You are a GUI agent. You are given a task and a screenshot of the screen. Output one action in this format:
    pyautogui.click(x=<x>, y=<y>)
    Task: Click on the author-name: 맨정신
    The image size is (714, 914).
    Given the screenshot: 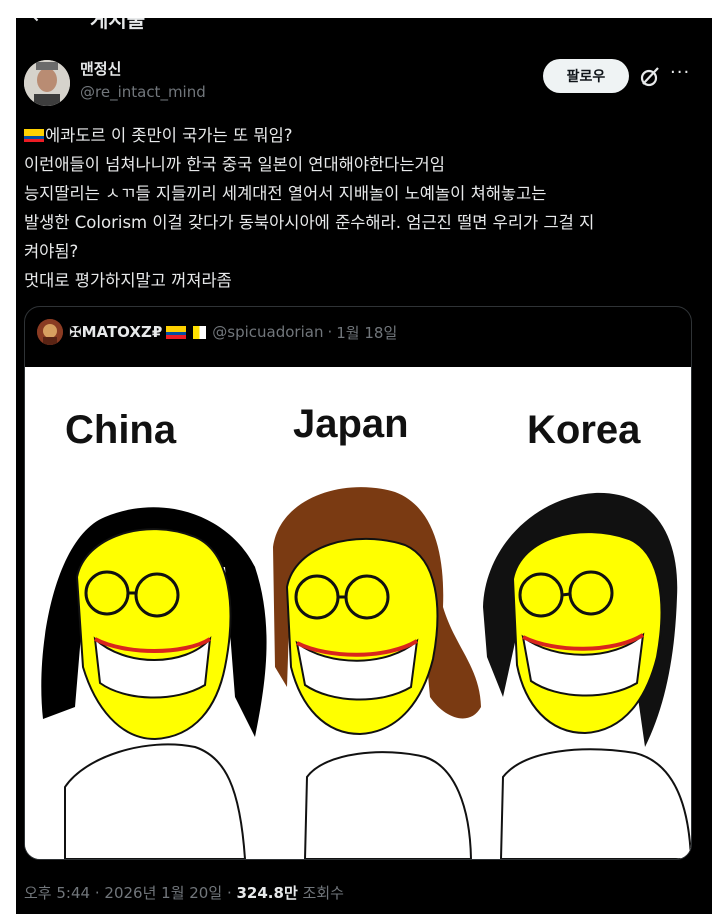 What is the action you would take?
    pyautogui.click(x=100, y=68)
    